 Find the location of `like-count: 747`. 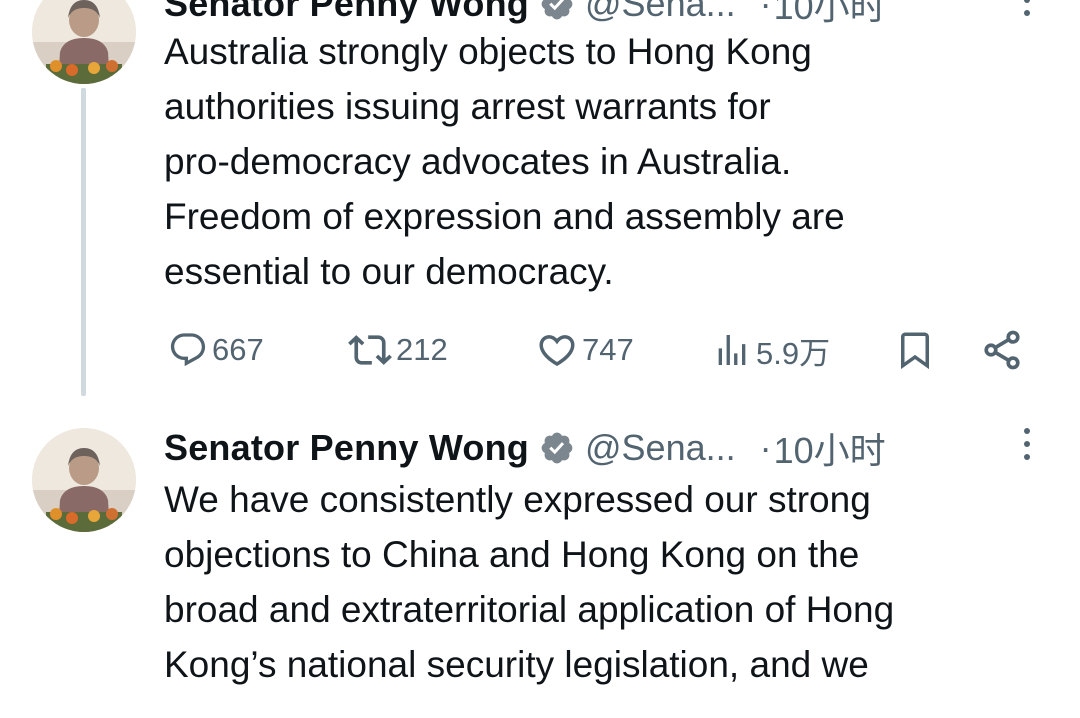

like-count: 747 is located at coordinates (608, 349).